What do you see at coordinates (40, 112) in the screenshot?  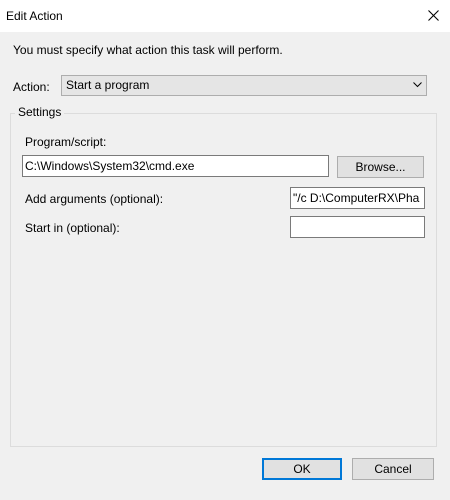 I see `settings-legend: Settings` at bounding box center [40, 112].